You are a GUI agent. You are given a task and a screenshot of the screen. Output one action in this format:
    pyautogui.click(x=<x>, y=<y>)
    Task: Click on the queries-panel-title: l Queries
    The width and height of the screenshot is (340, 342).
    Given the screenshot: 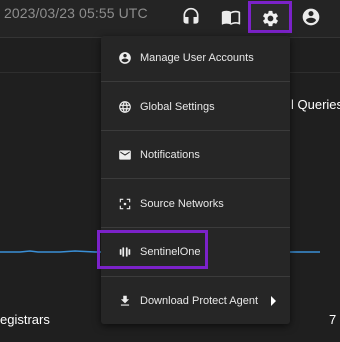 What is the action you would take?
    pyautogui.click(x=315, y=104)
    